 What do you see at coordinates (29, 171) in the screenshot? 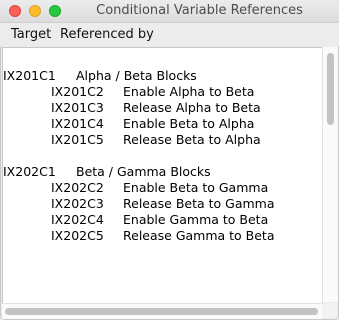
I see `group-id: IX202C1` at bounding box center [29, 171].